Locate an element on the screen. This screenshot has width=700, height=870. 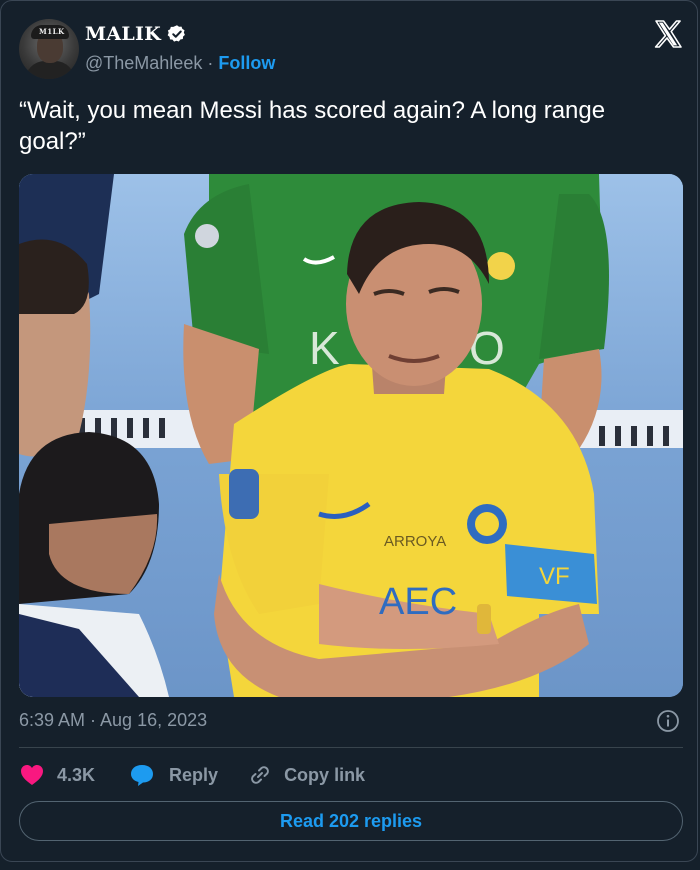
like-button: 4.3K is located at coordinates (74, 775).